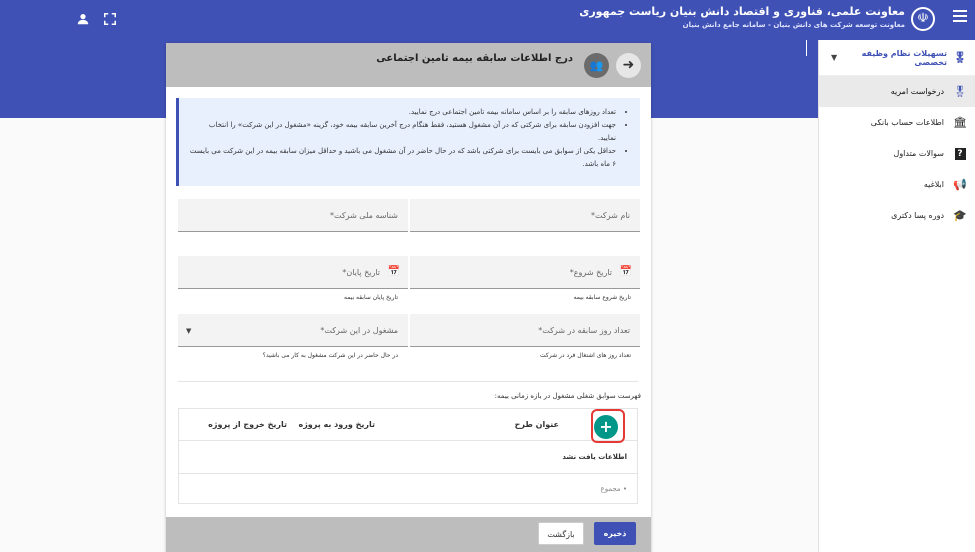 The height and width of the screenshot is (552, 975). I want to click on column-exit-date: تاریخ خروج از پروژه, so click(247, 424).